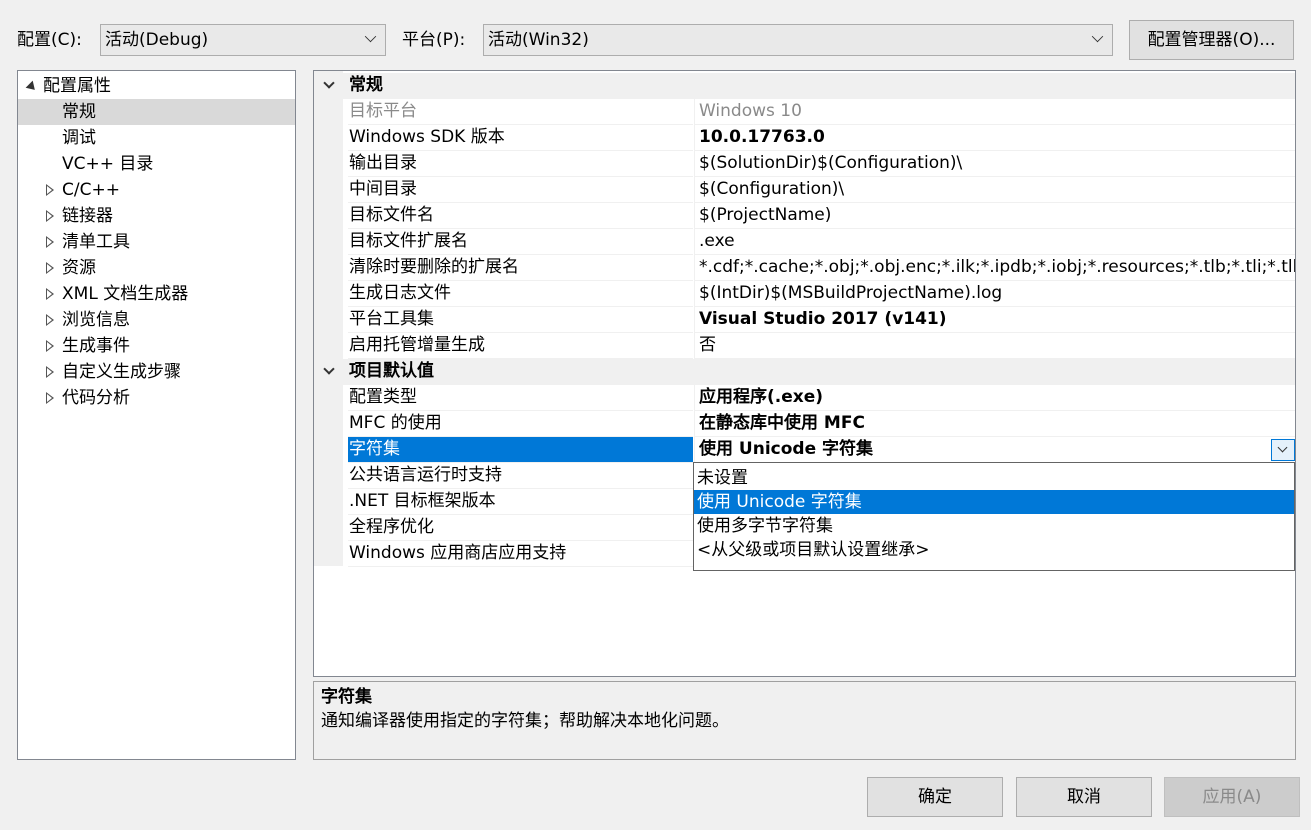  I want to click on character-set-select: 使用 Unicode 字符集, so click(994, 450).